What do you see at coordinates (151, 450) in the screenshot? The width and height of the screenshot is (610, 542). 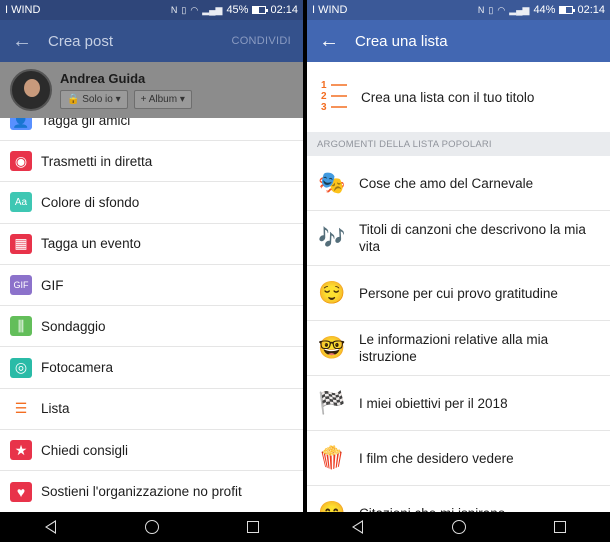 I see `menu-item: ★ Chiedi consigli` at bounding box center [151, 450].